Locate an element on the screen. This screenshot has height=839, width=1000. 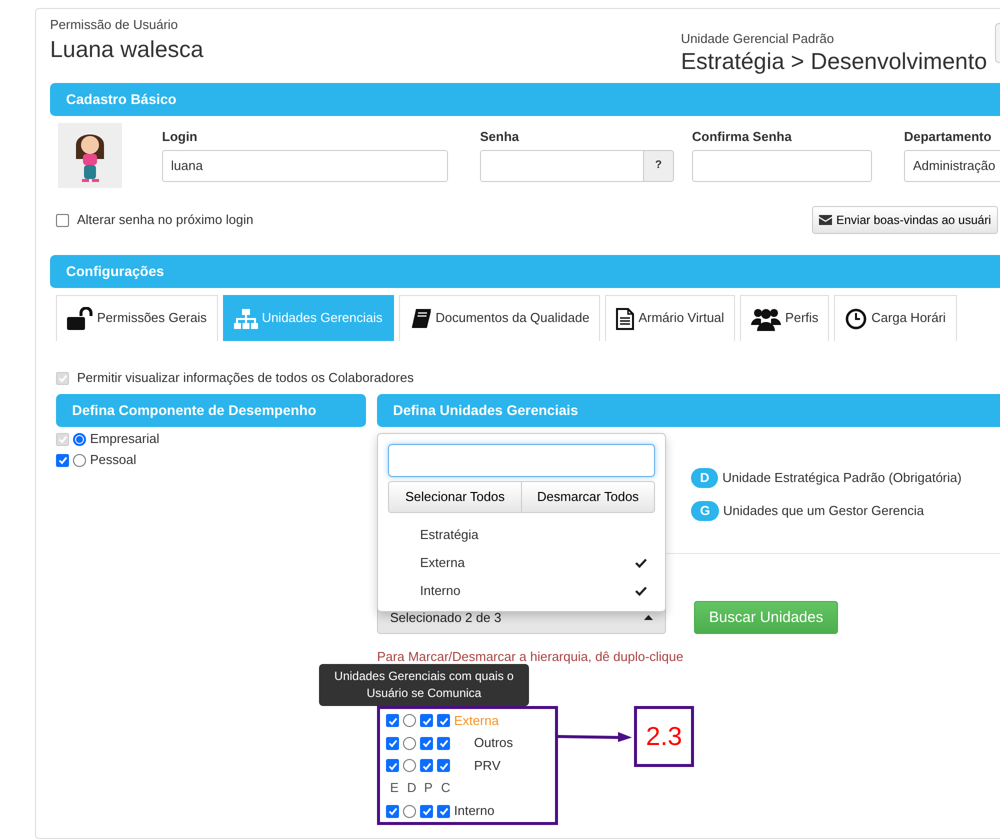
legend-badge: D is located at coordinates (704, 478).